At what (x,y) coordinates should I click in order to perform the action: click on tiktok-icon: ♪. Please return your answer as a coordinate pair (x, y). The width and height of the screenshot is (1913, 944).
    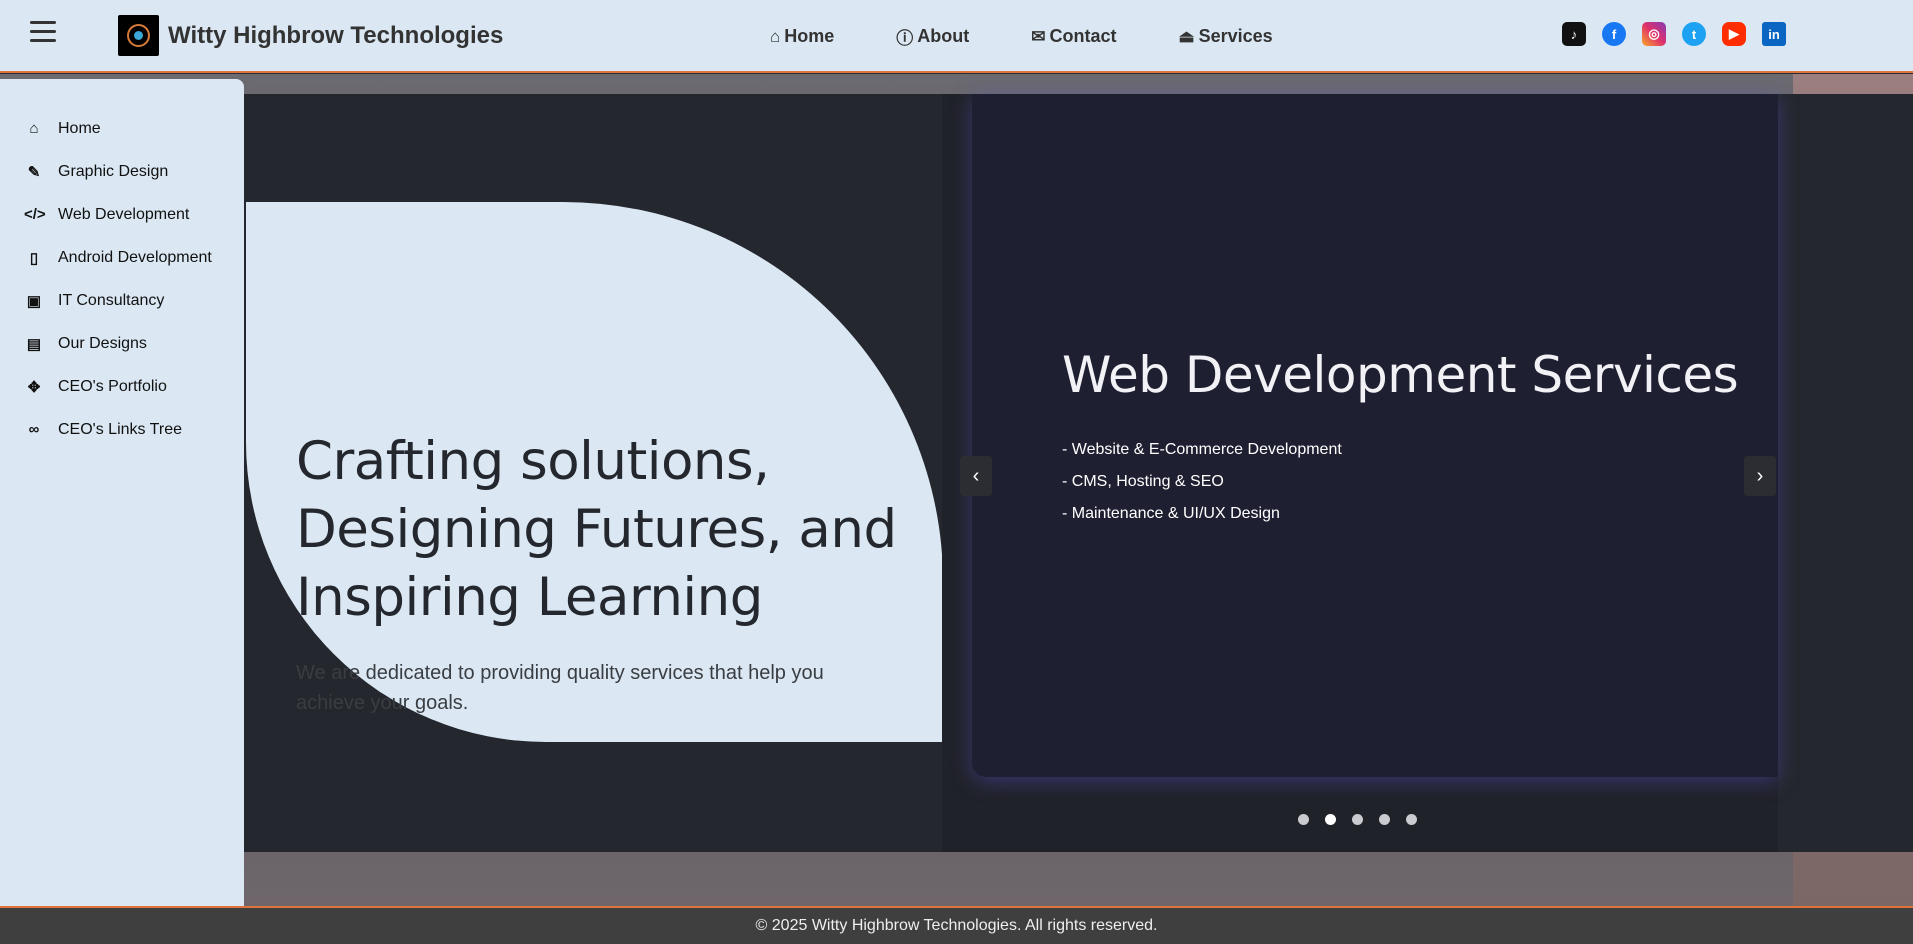
    Looking at the image, I should click on (1574, 34).